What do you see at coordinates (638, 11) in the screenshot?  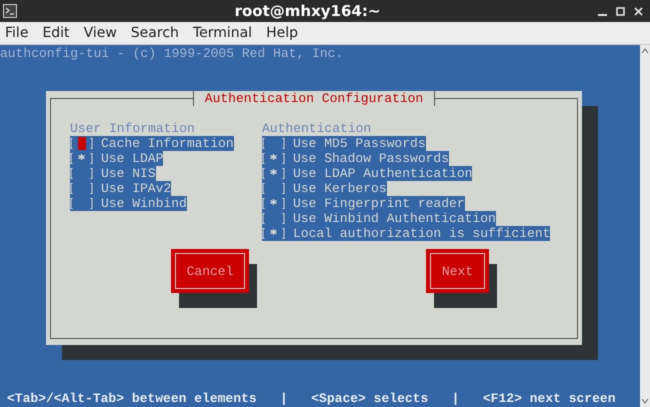 I see `close-icon` at bounding box center [638, 11].